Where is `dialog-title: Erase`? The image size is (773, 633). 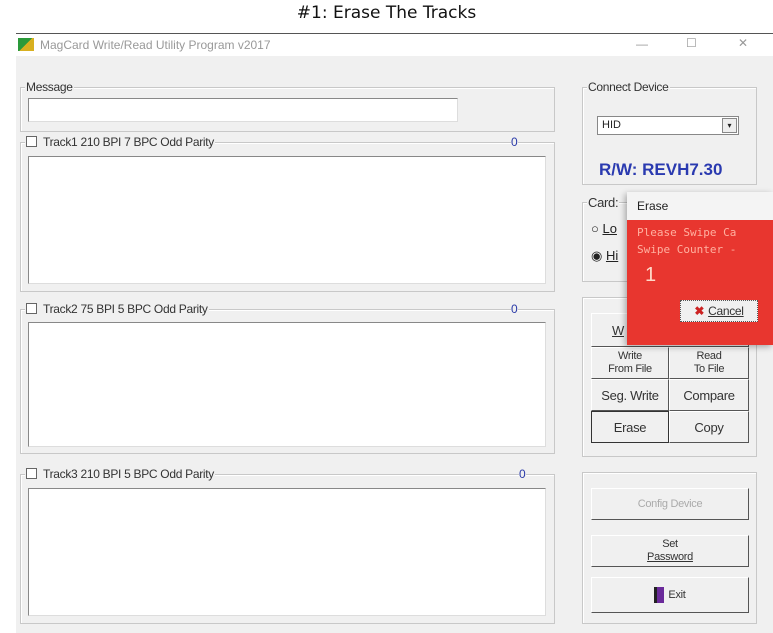 dialog-title: Erase is located at coordinates (653, 206).